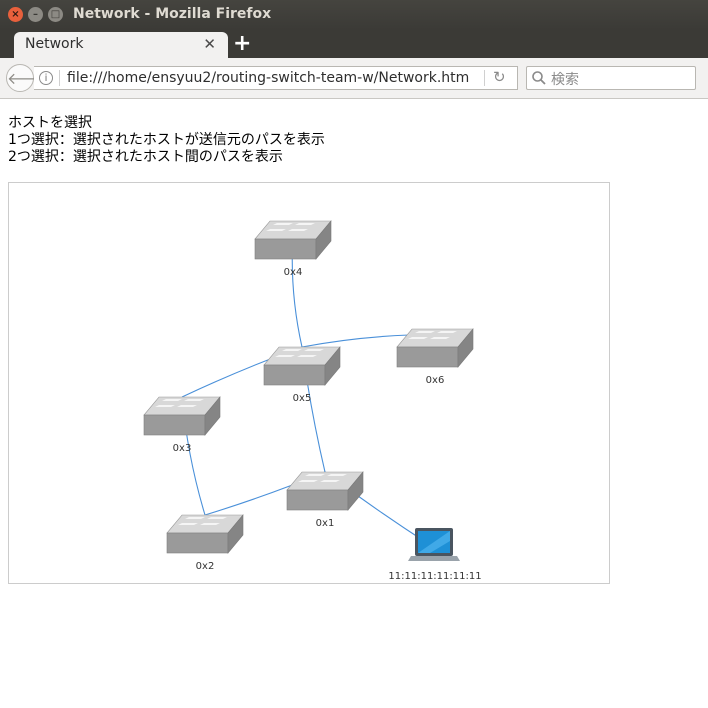  What do you see at coordinates (50, 123) in the screenshot?
I see `instruction-line-1: ホストを選択` at bounding box center [50, 123].